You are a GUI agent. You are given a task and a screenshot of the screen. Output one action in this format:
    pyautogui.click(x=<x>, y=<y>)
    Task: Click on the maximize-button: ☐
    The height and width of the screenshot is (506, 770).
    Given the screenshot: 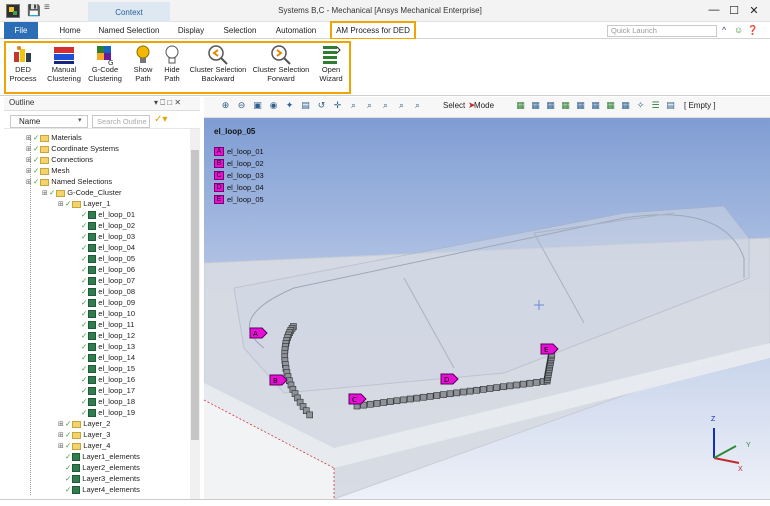 What is the action you would take?
    pyautogui.click(x=734, y=10)
    